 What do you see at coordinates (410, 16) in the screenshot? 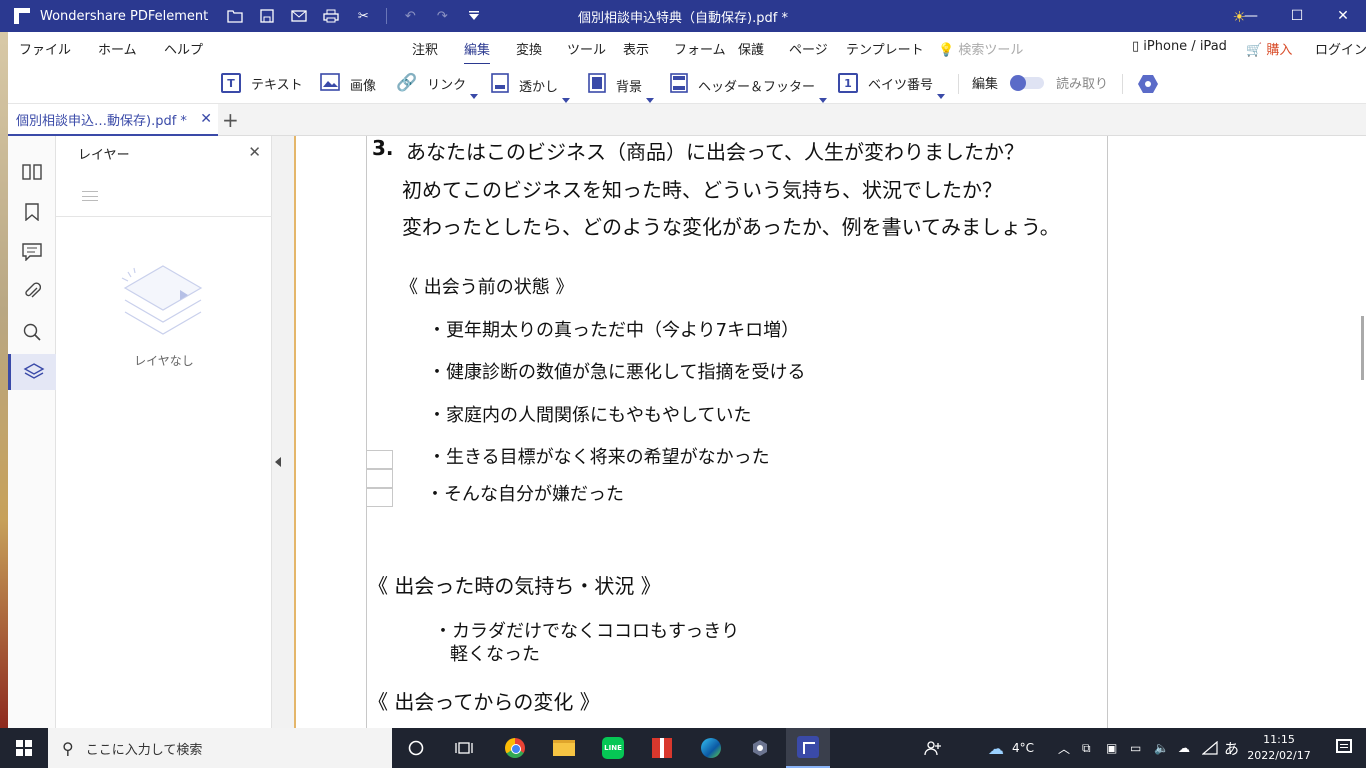
I see `undo-icon: ↶` at bounding box center [410, 16].